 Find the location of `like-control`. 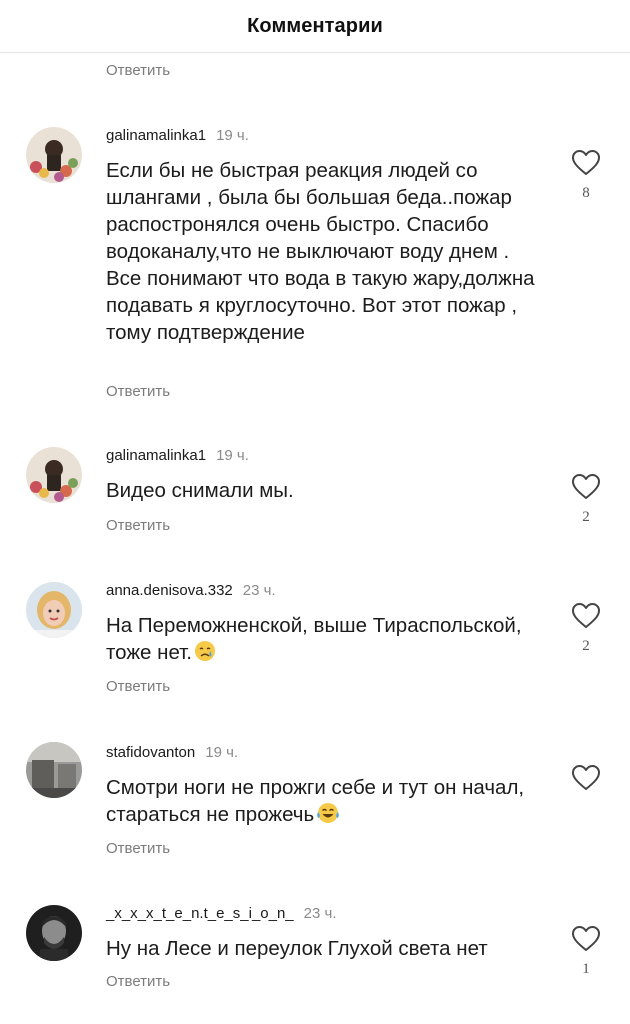

like-control is located at coordinates (586, 782).